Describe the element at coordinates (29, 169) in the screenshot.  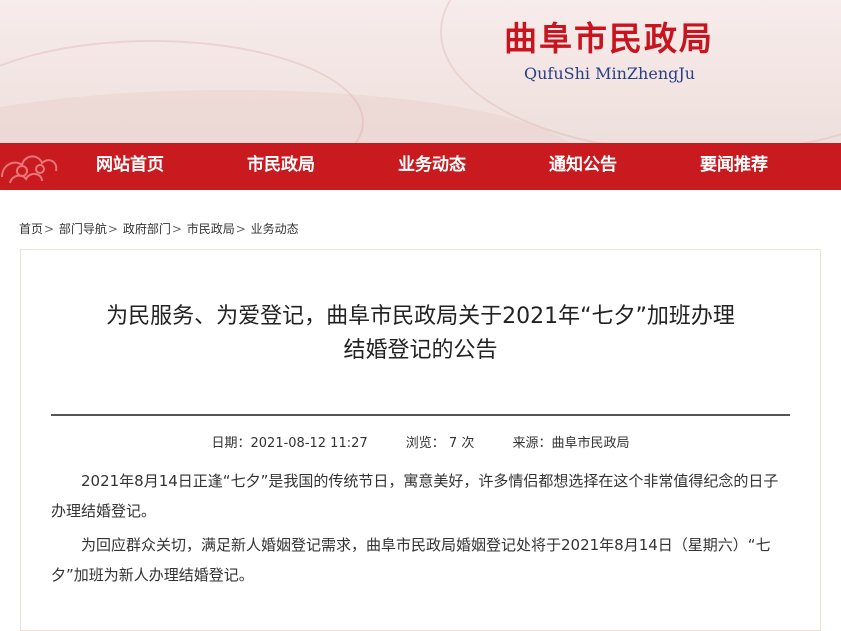
I see `cloud-decoration-icon` at that location.